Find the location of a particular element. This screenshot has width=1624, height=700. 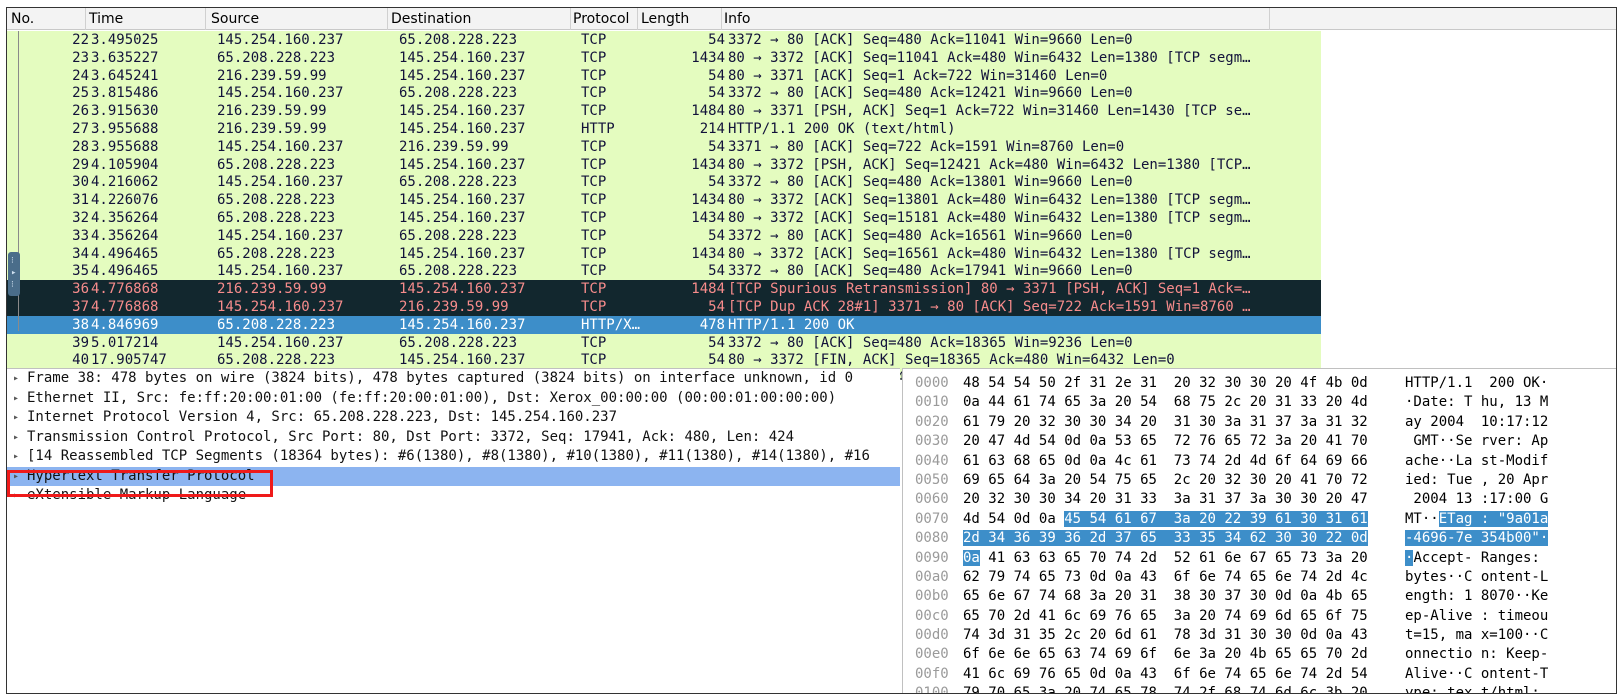

hex-byte: 6d is located at coordinates (1283, 616).